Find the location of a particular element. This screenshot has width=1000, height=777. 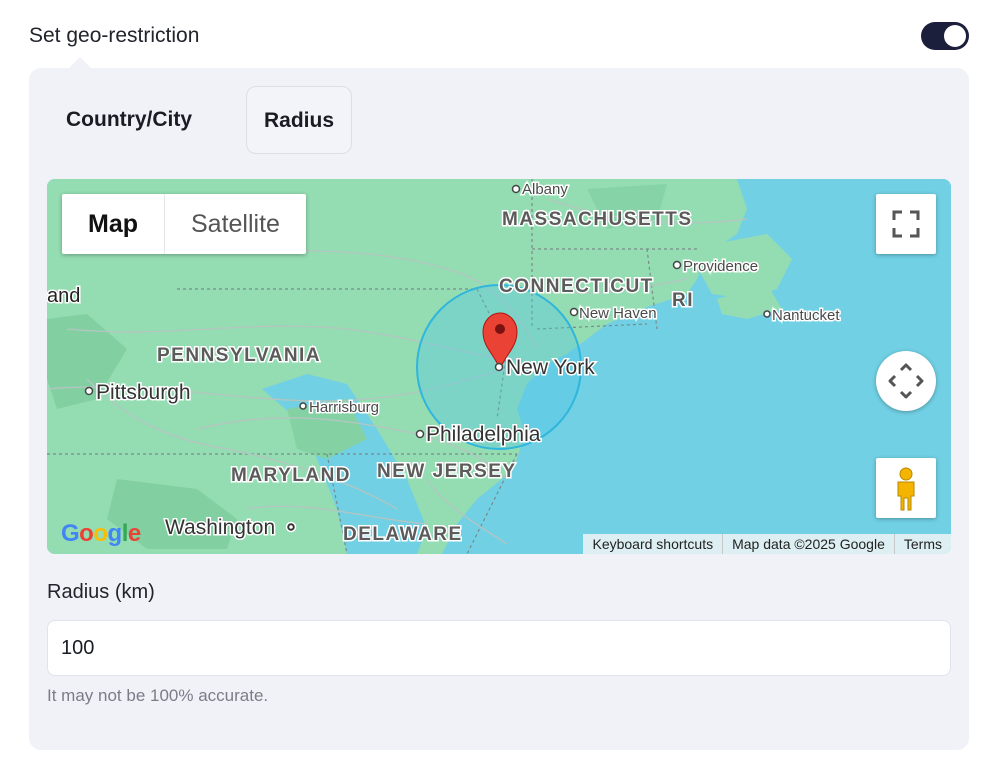

google-logo: Google is located at coordinates (101, 533).